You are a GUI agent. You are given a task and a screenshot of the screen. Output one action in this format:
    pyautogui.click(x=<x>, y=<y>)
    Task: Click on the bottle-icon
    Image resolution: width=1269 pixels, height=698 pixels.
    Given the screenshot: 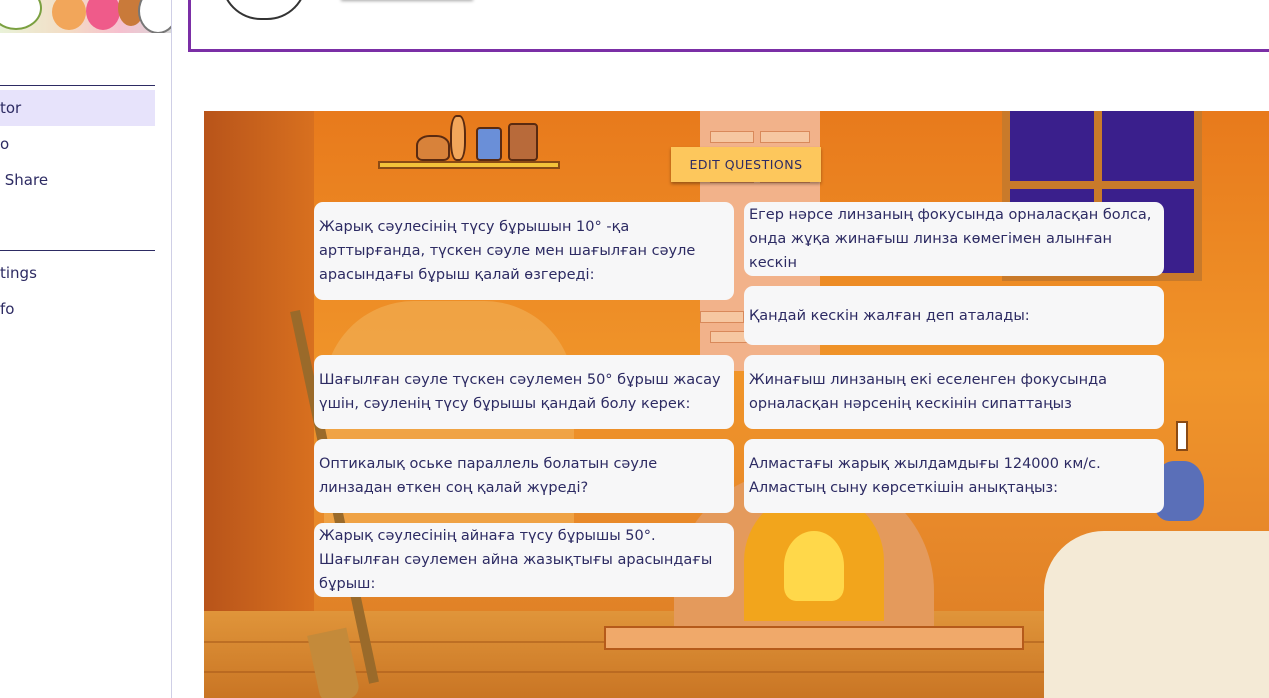 What is the action you would take?
    pyautogui.click(x=458, y=138)
    